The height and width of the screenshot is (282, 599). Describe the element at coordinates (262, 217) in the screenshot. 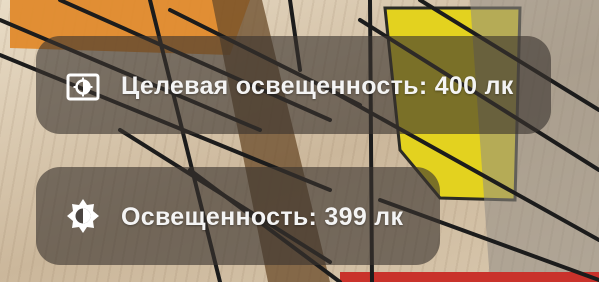

I see `current-illuminance-label: Освещенность: 399 лк` at that location.